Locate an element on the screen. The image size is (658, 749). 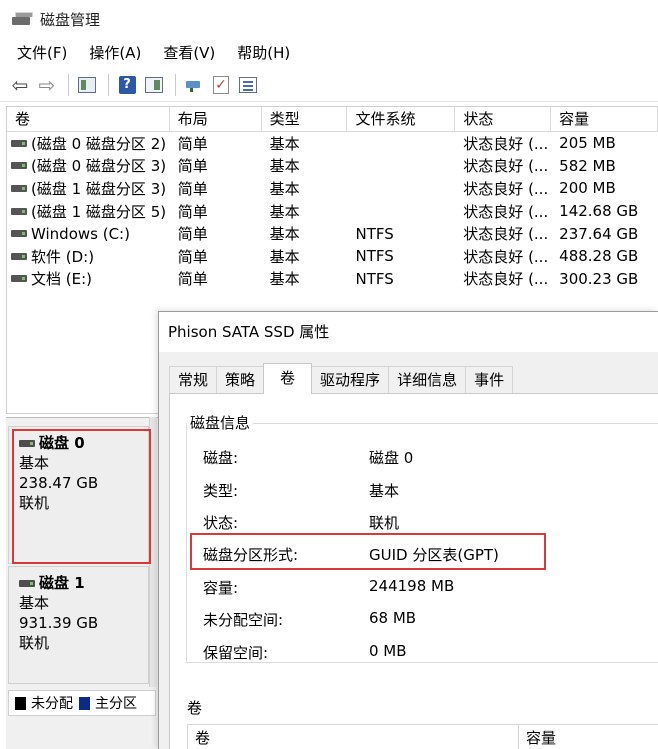
volume-name: 软件 (D:) is located at coordinates (63, 256).